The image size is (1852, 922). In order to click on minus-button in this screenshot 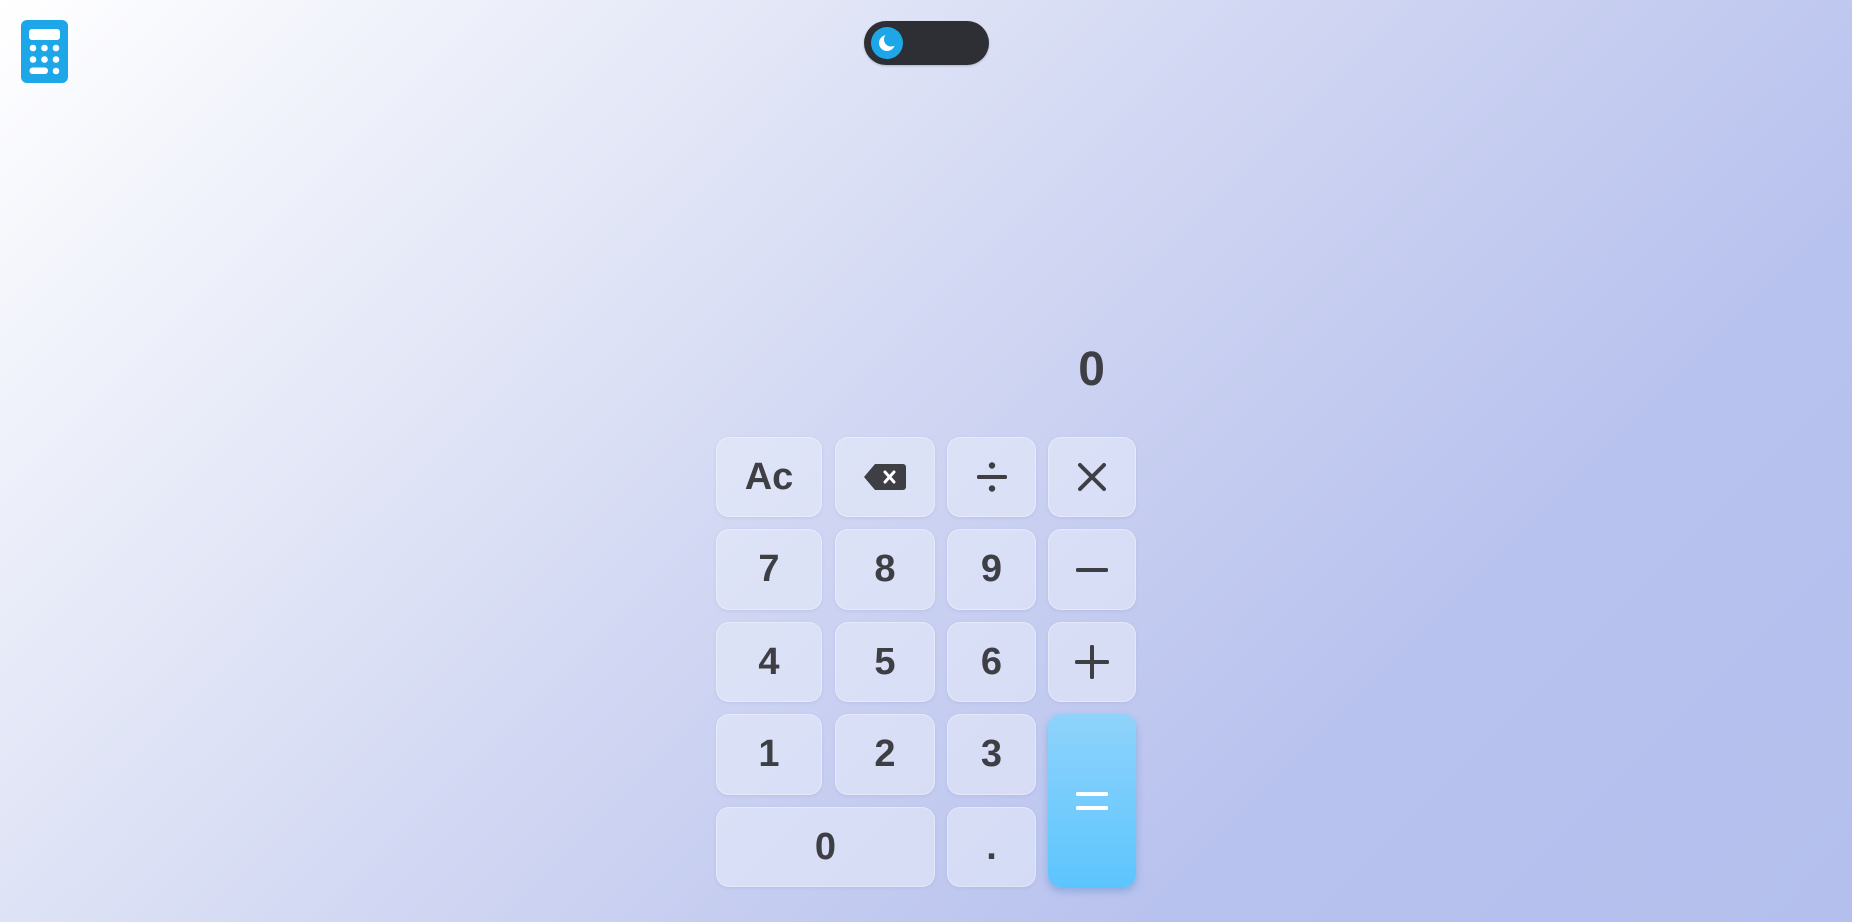, I will do `click(1092, 569)`.